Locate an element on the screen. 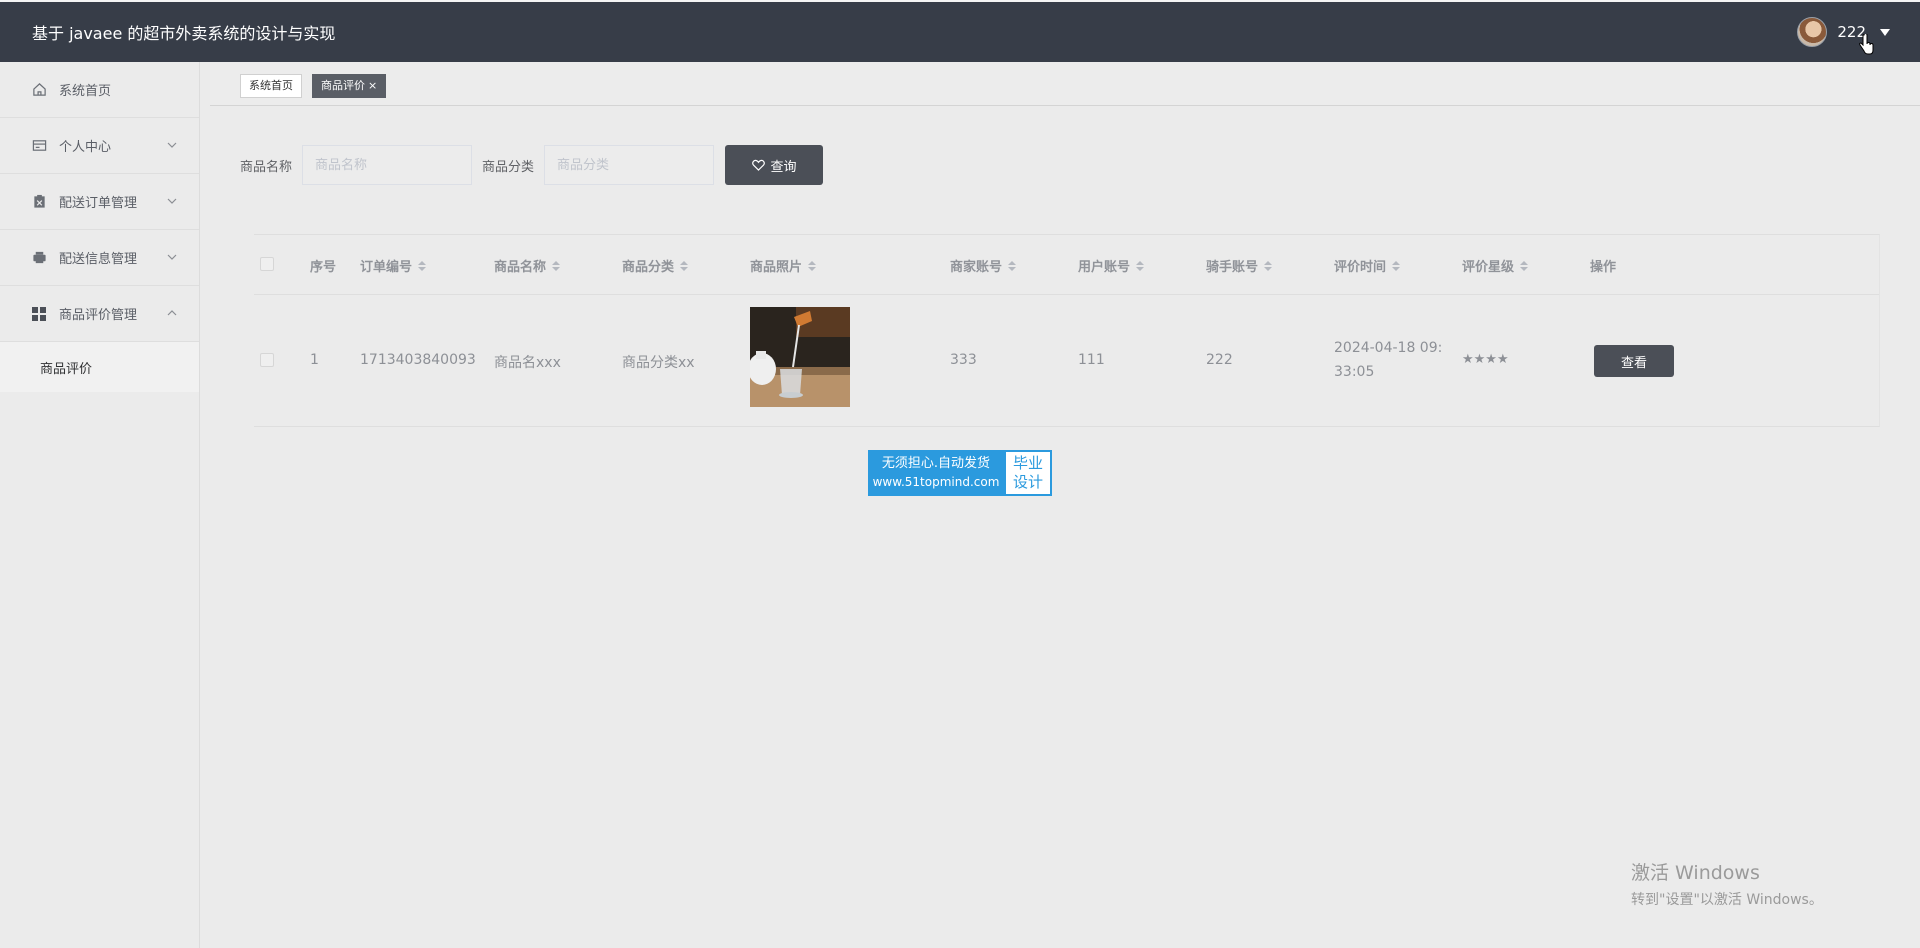 Image resolution: width=1920 pixels, height=948 pixels. close-icon: × is located at coordinates (372, 85).